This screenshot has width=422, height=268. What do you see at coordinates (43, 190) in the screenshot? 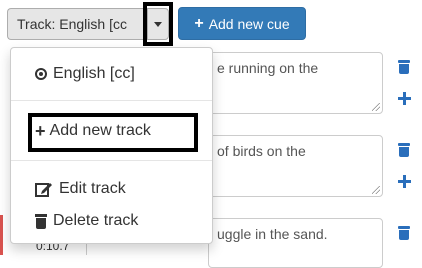
I see `edit-icon` at bounding box center [43, 190].